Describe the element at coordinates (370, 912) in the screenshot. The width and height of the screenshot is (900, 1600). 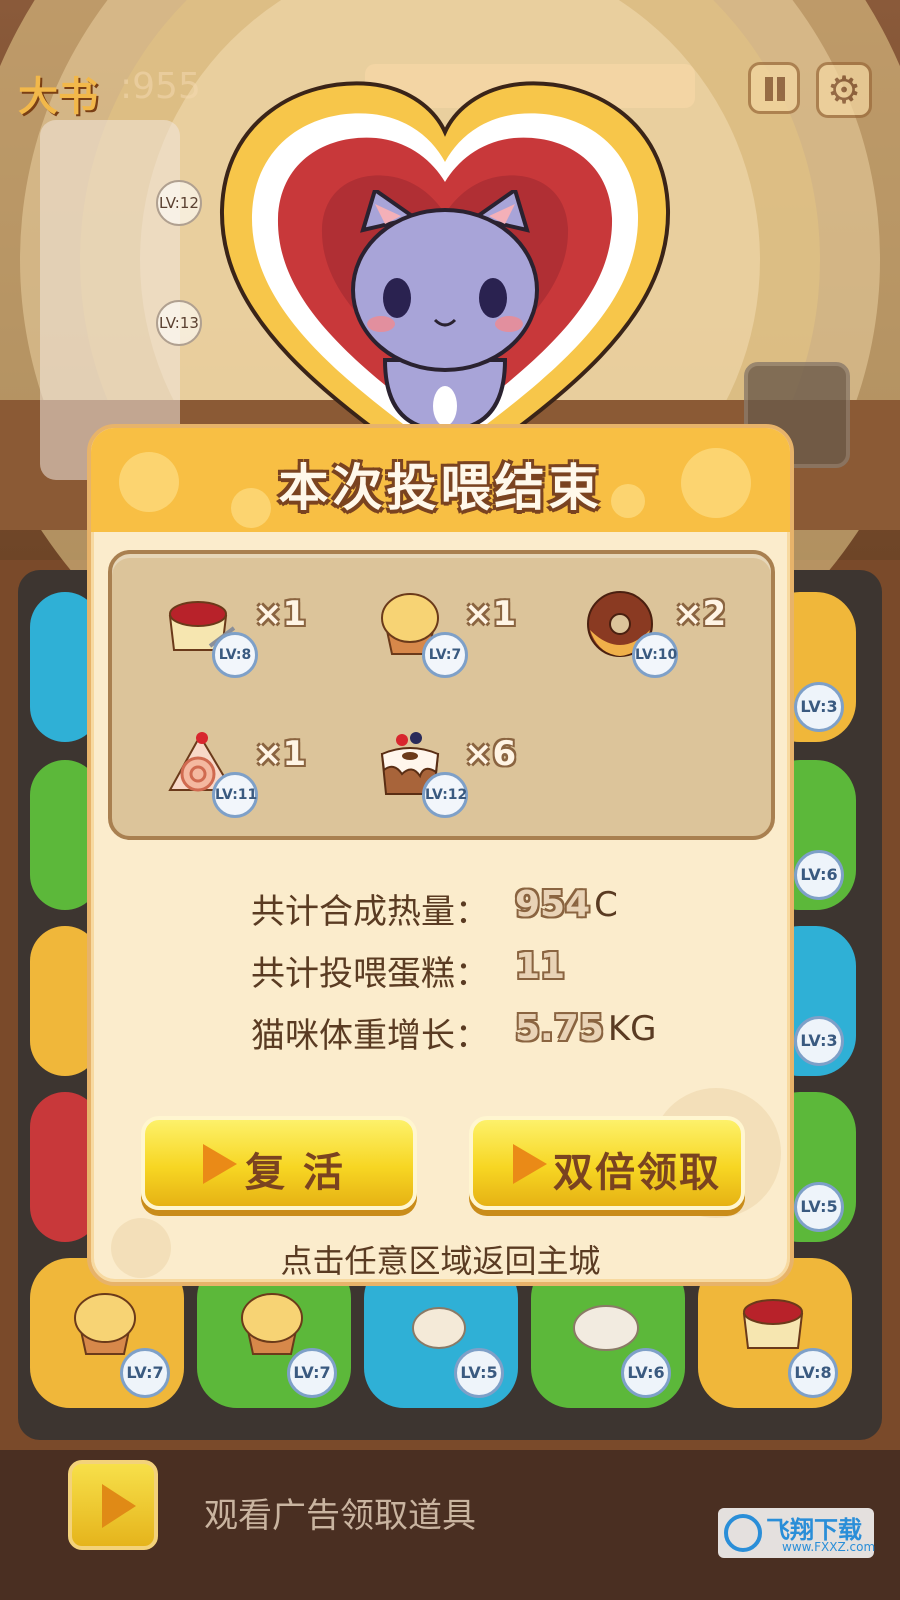
I see `stat-label: 共计合成热量：` at that location.